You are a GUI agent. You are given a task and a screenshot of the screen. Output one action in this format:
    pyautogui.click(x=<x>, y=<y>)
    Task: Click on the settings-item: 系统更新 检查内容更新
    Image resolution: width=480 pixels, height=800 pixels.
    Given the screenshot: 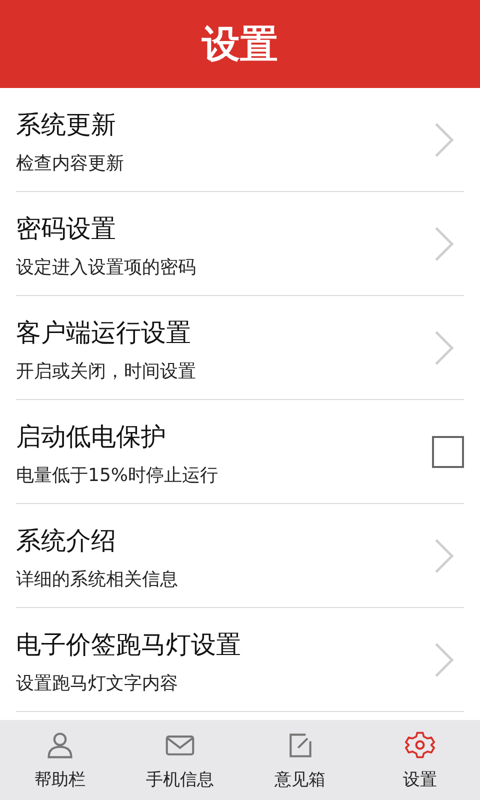 What is the action you would take?
    pyautogui.click(x=240, y=140)
    